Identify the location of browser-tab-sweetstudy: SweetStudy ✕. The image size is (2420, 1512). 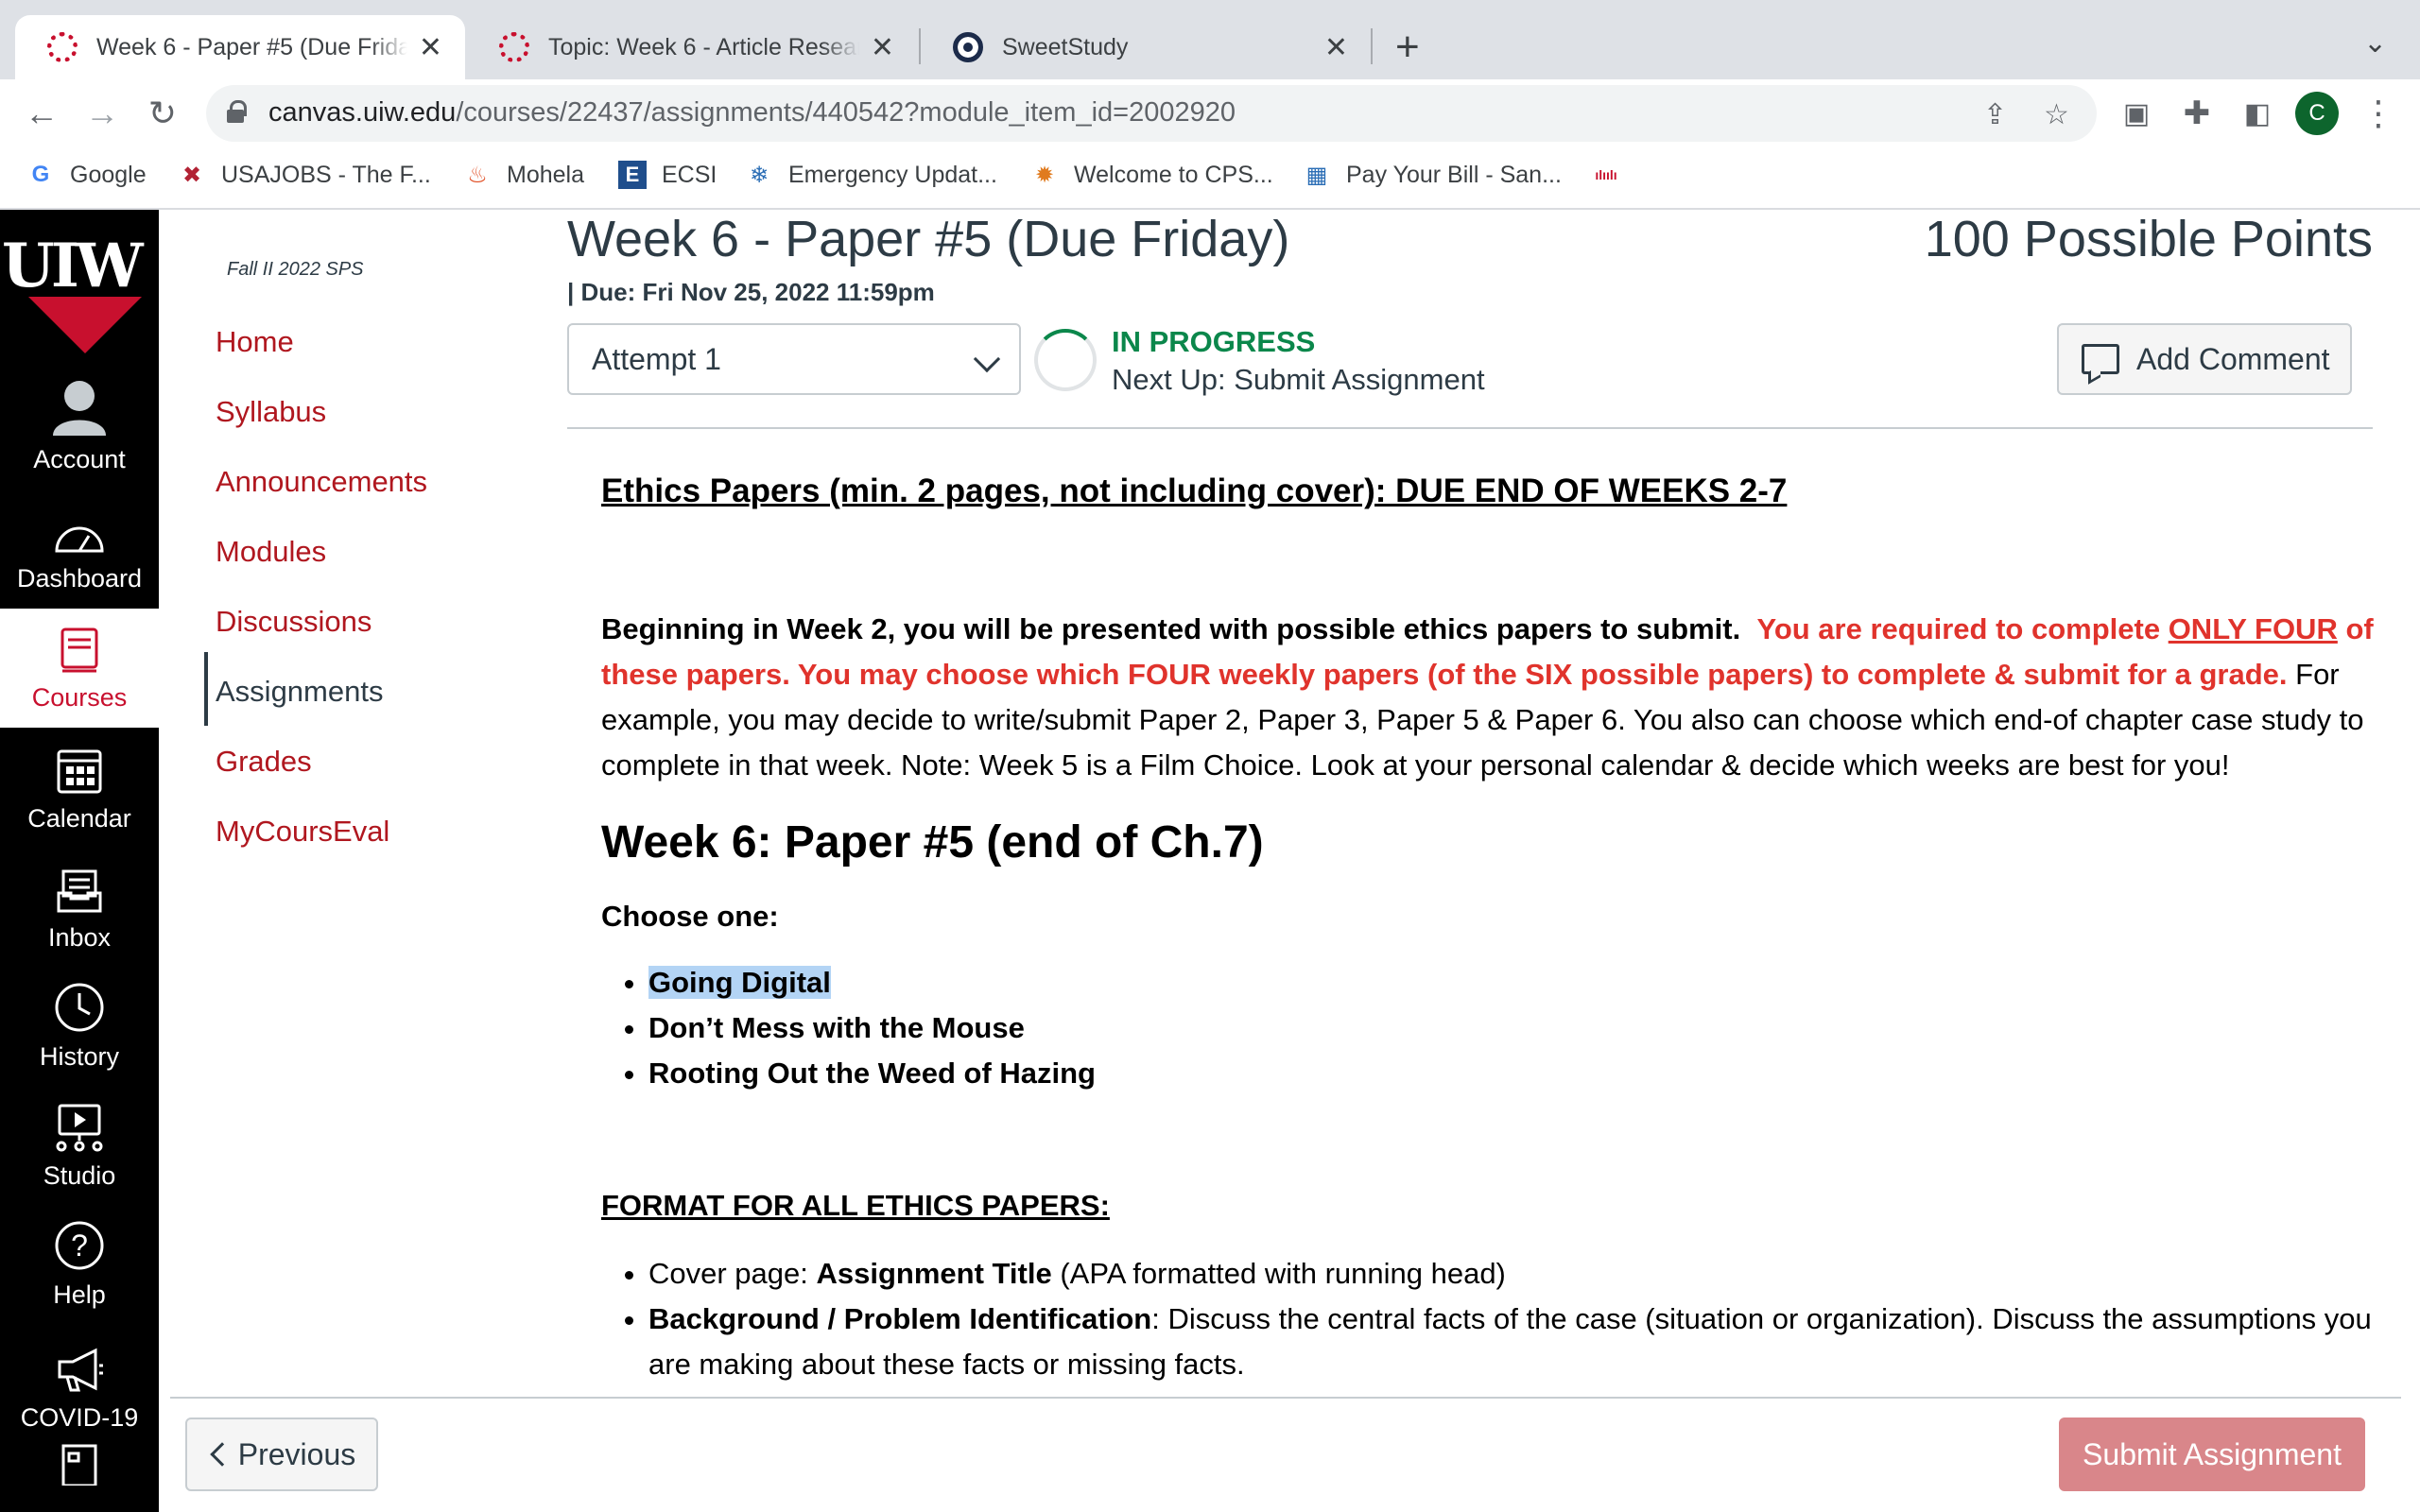
(1146, 47).